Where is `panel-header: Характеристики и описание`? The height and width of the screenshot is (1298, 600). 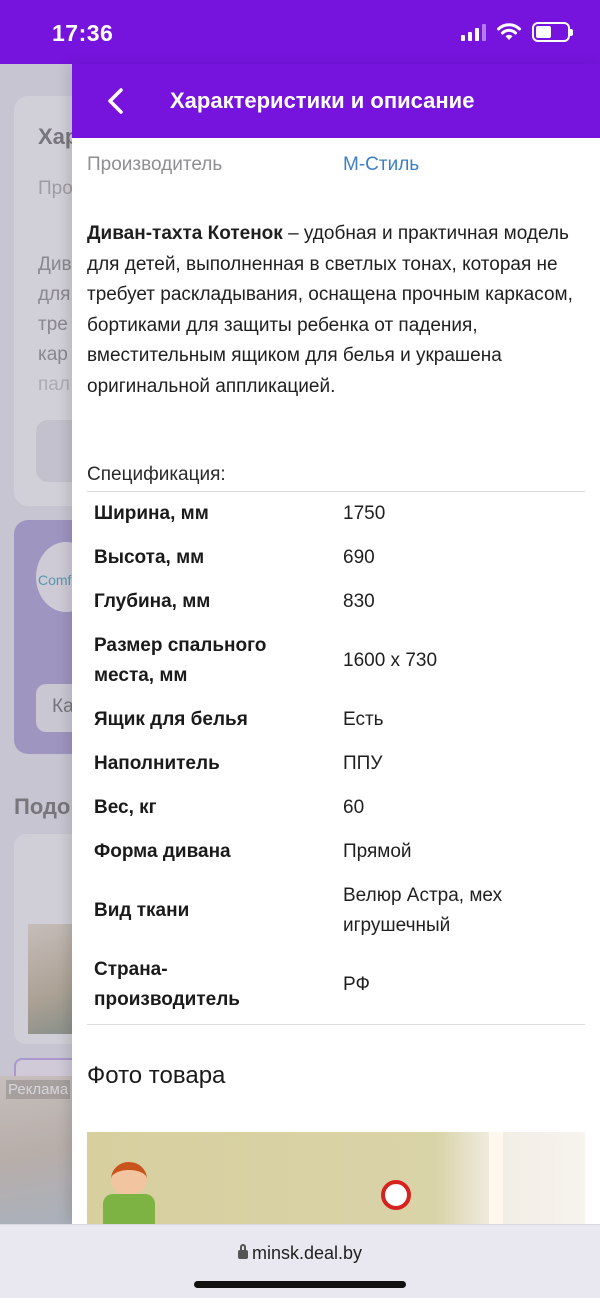
panel-header: Характеристики и описание is located at coordinates (336, 101).